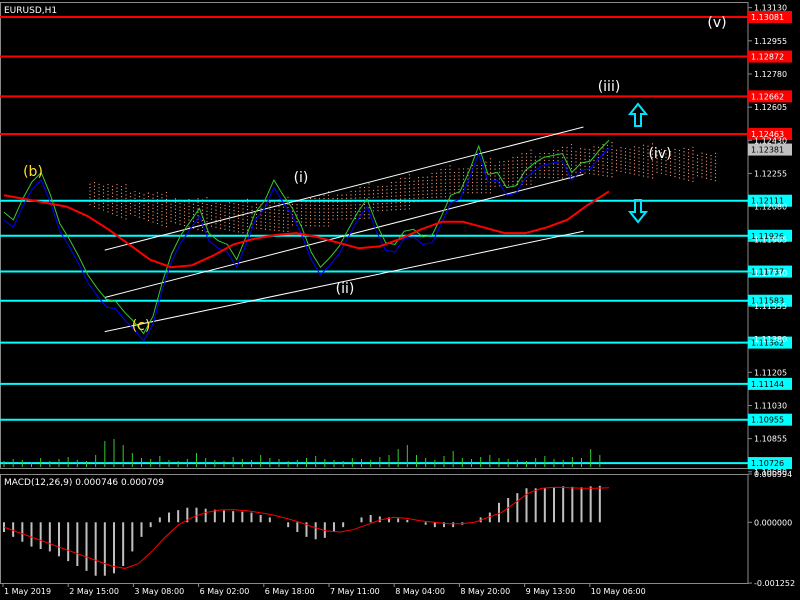  Describe the element at coordinates (770, 306) in the screenshot. I see `price-tick-label: 1.11555` at that location.